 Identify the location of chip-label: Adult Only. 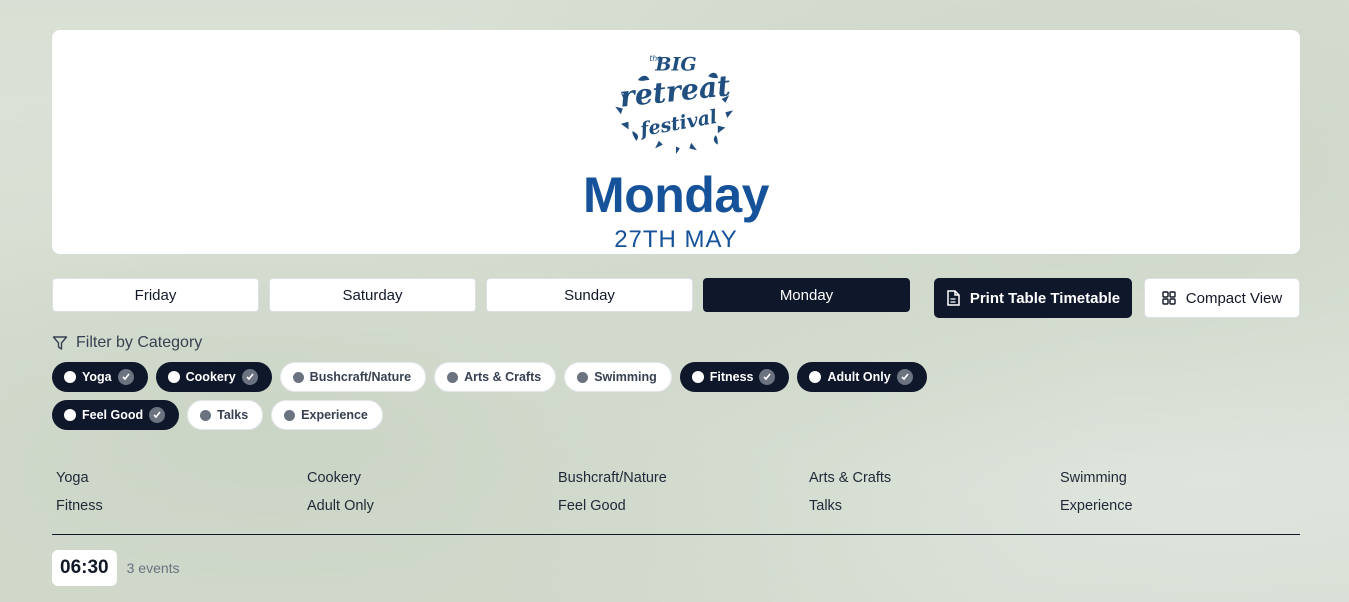
(859, 377).